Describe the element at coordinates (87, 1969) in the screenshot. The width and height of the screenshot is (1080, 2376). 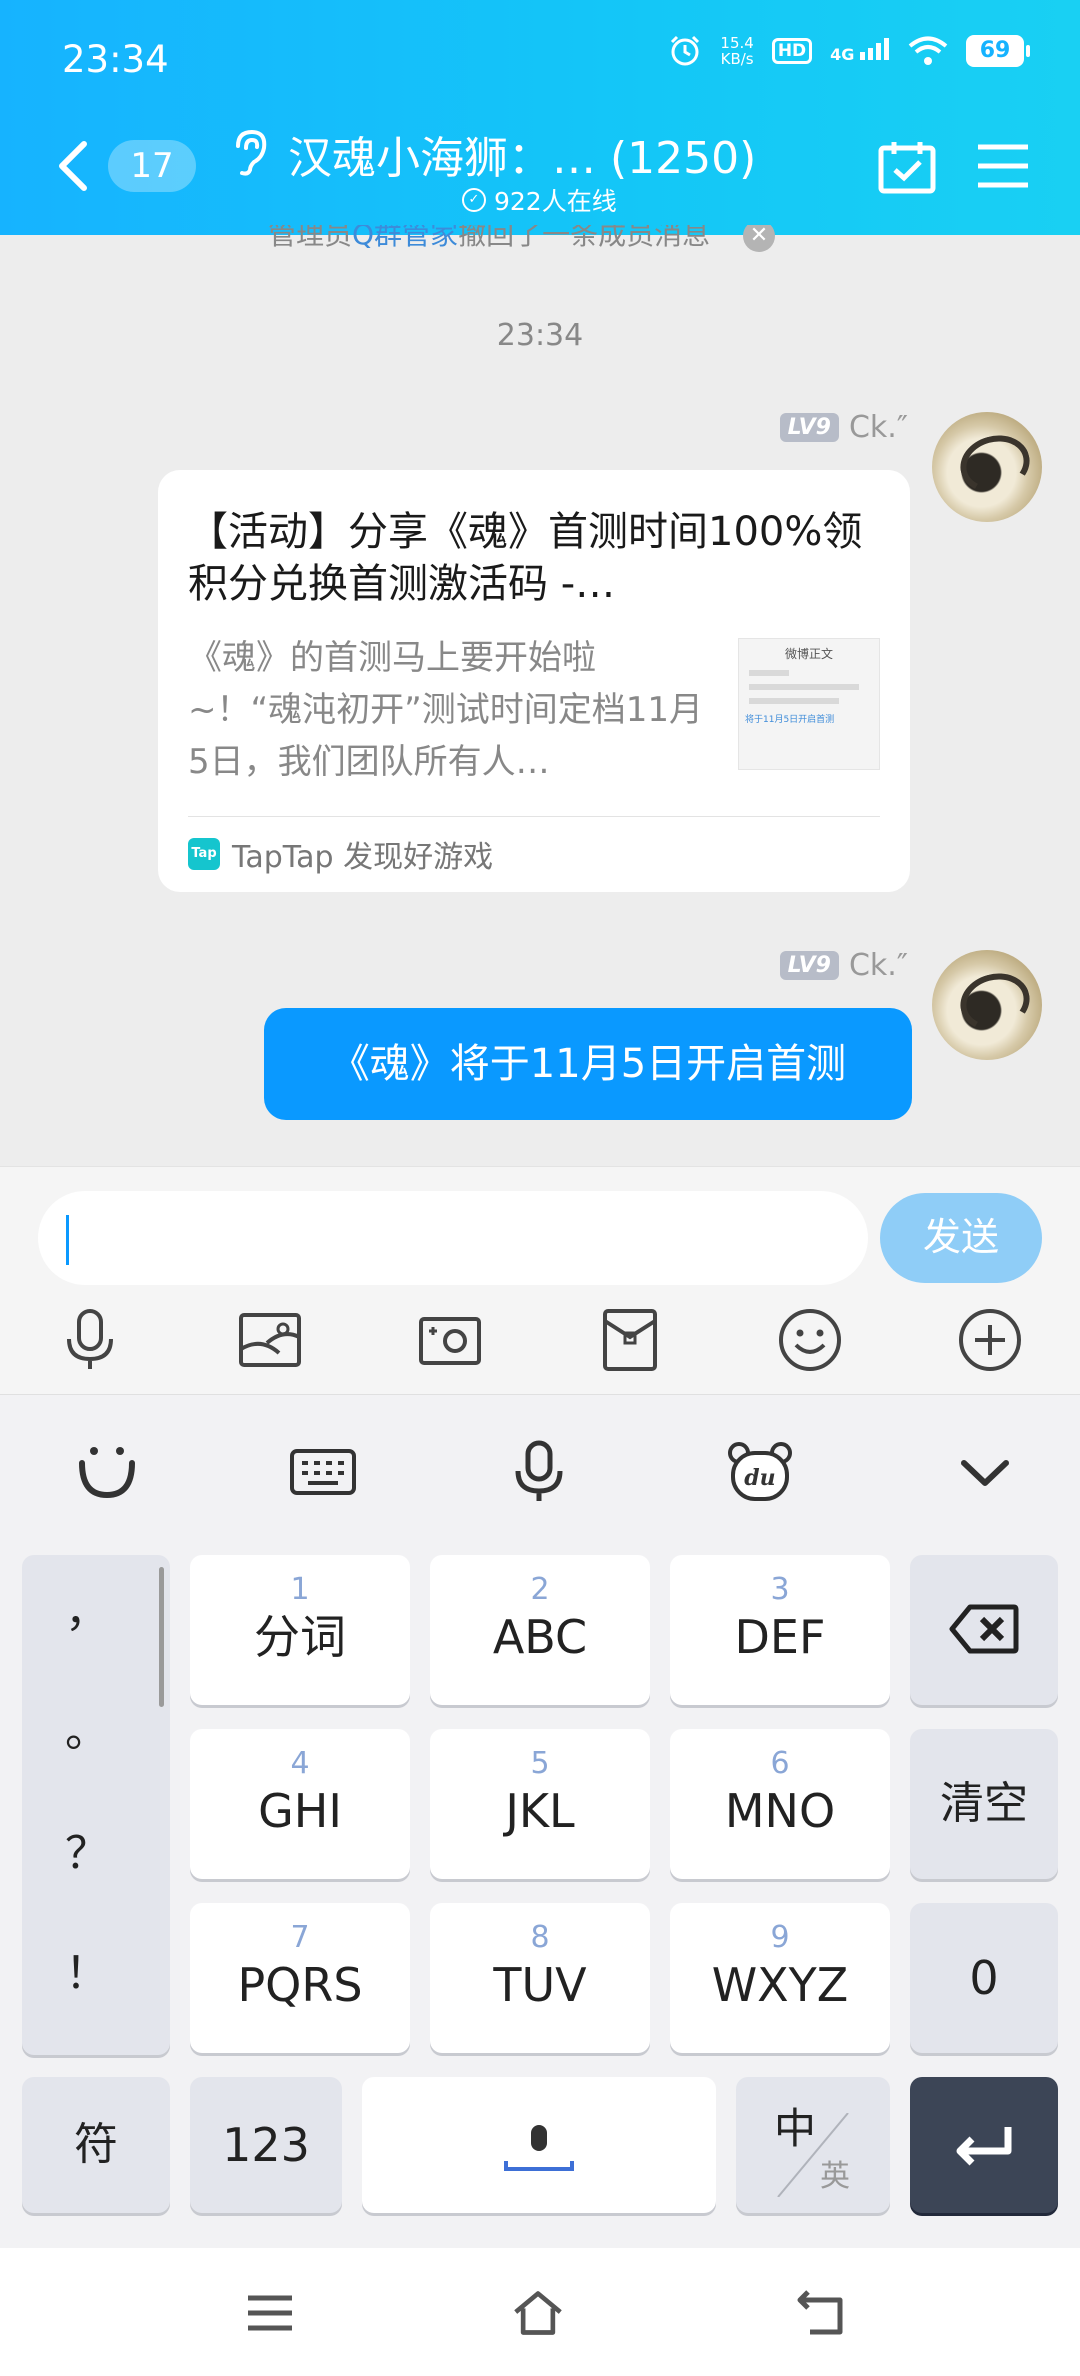
I see `punctuation-key: ！` at that location.